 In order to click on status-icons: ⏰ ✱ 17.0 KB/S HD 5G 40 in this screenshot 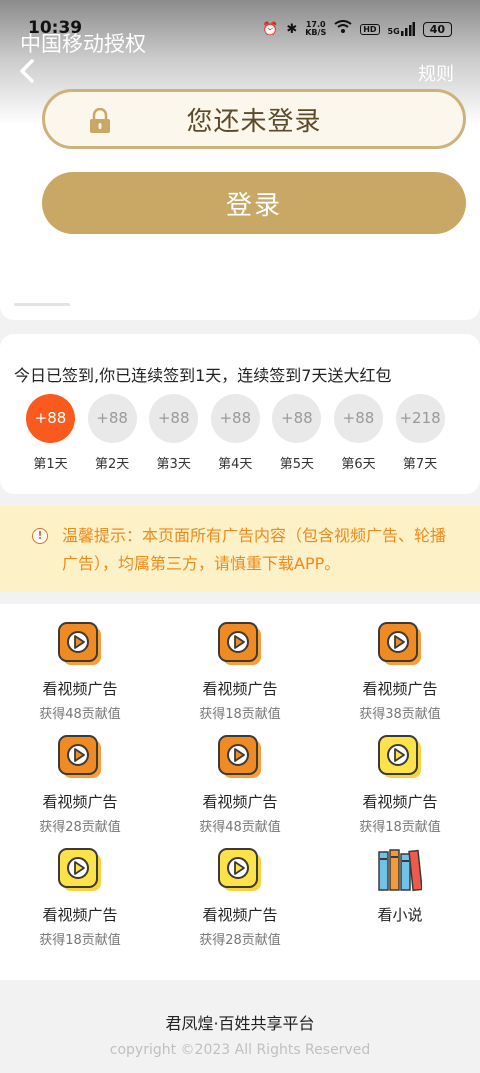, I will do `click(357, 29)`.